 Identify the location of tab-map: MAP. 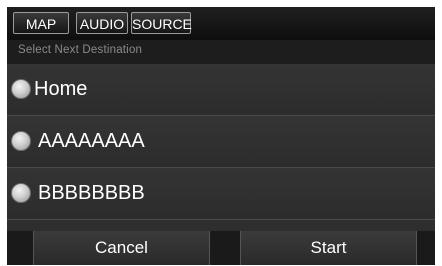
(41, 23).